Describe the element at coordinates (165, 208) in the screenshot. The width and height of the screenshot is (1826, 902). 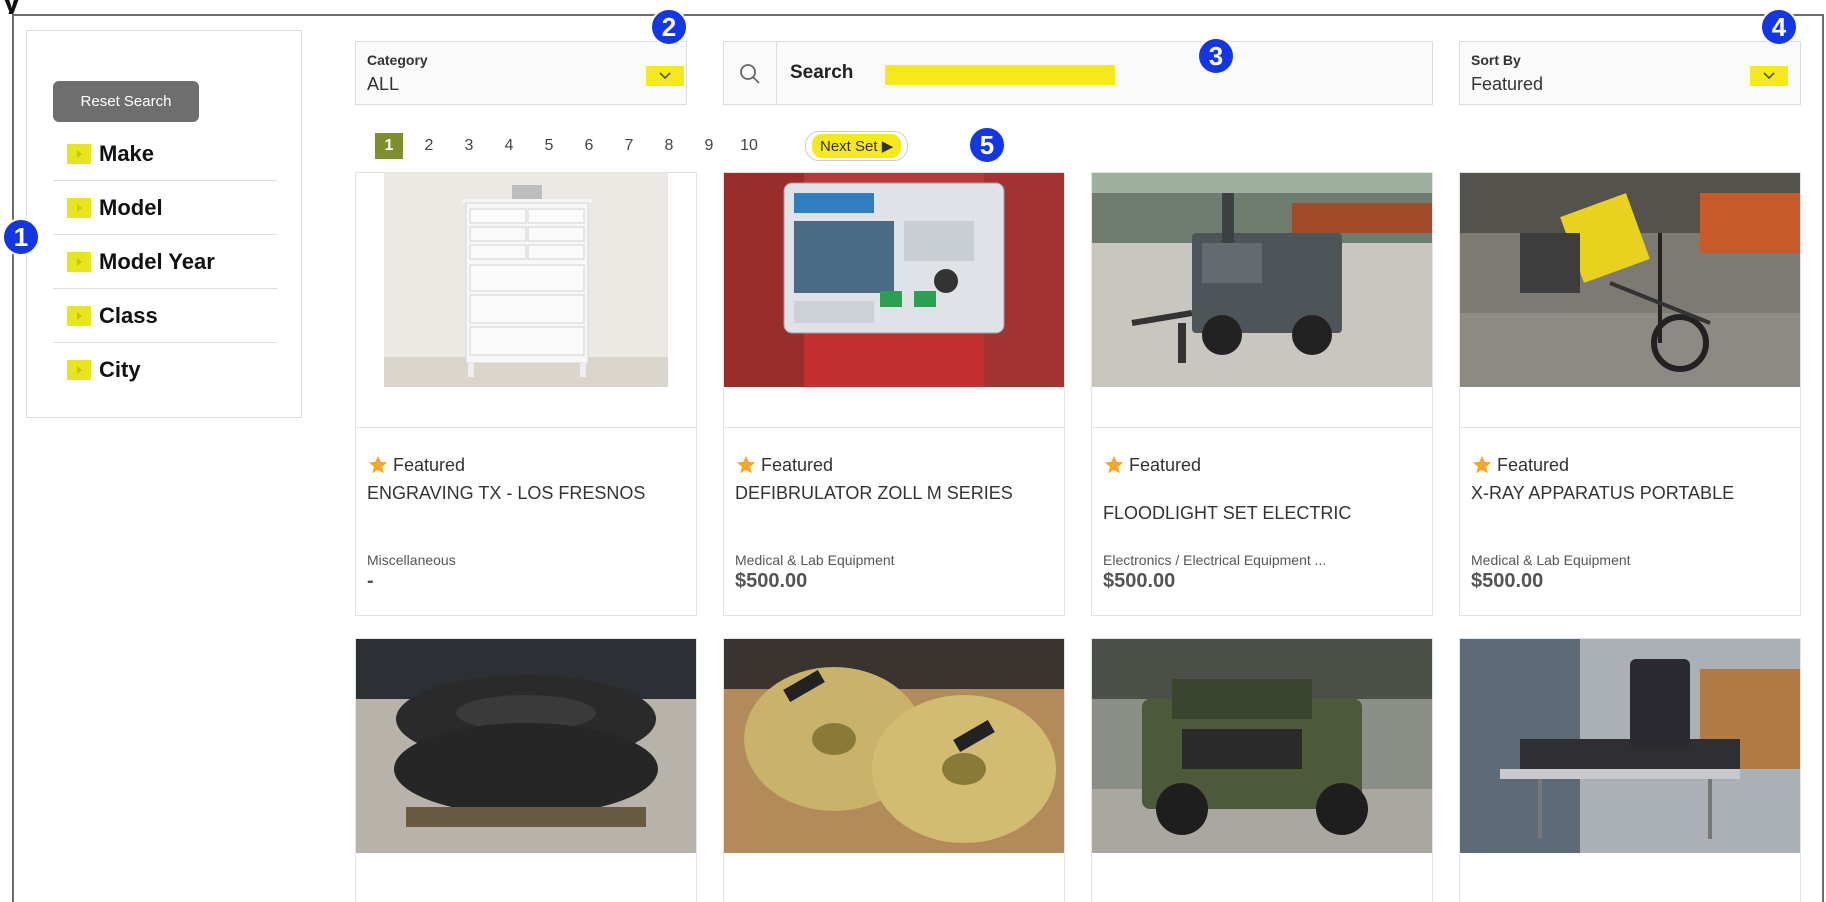
I see `filter-model: Model` at that location.